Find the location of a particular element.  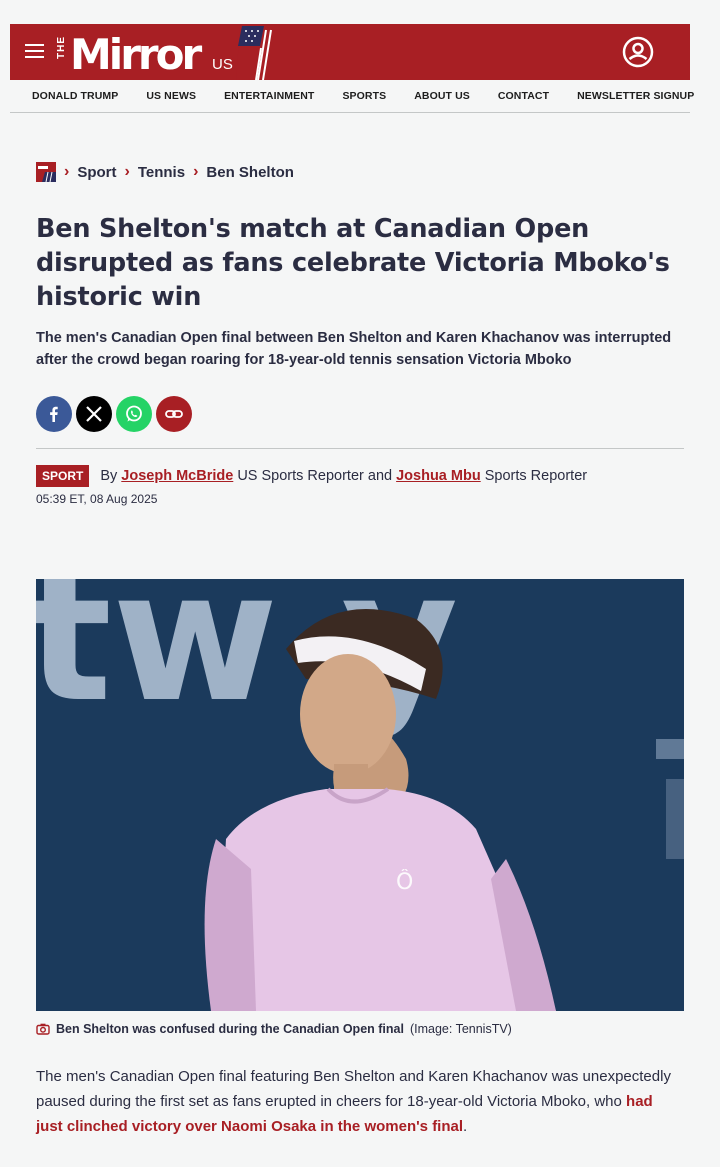

logo-us: US is located at coordinates (222, 64).